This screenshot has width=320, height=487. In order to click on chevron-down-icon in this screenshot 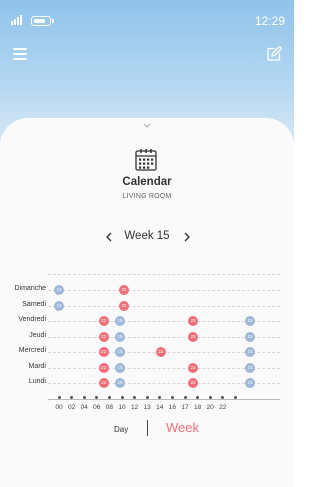, I will do `click(147, 126)`.